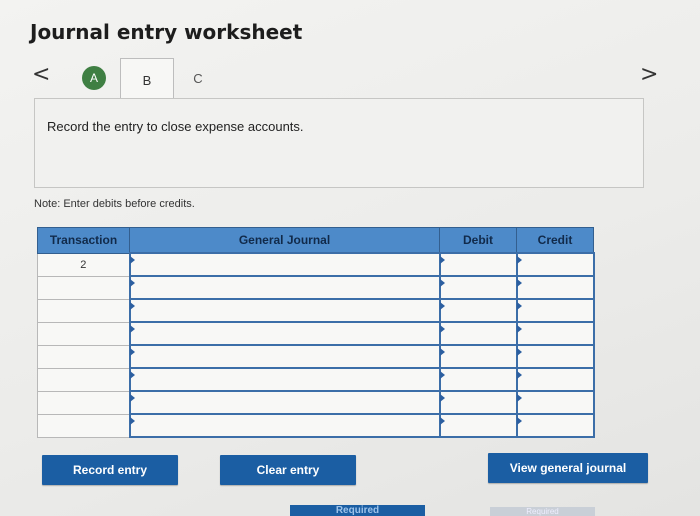 Image resolution: width=700 pixels, height=516 pixels. I want to click on tab-bar: < A B C >, so click(348, 79).